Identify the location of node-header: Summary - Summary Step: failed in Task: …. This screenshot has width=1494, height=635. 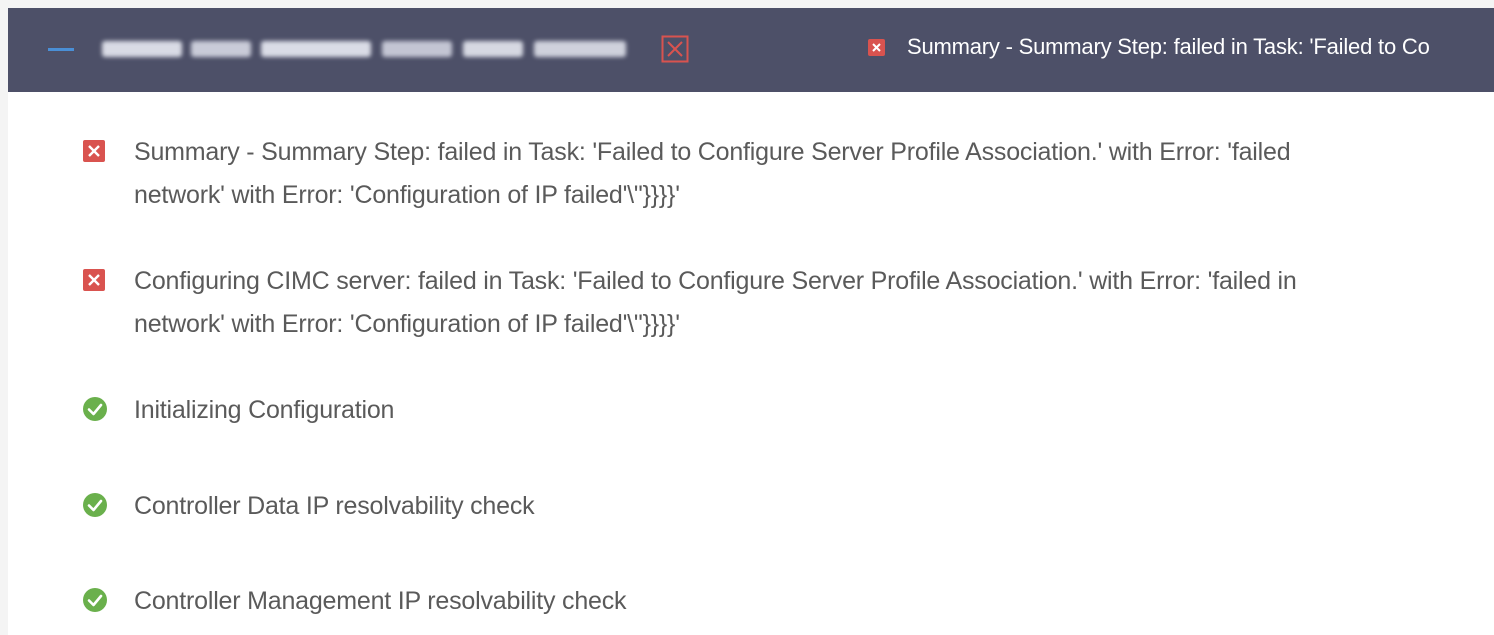
(751, 50).